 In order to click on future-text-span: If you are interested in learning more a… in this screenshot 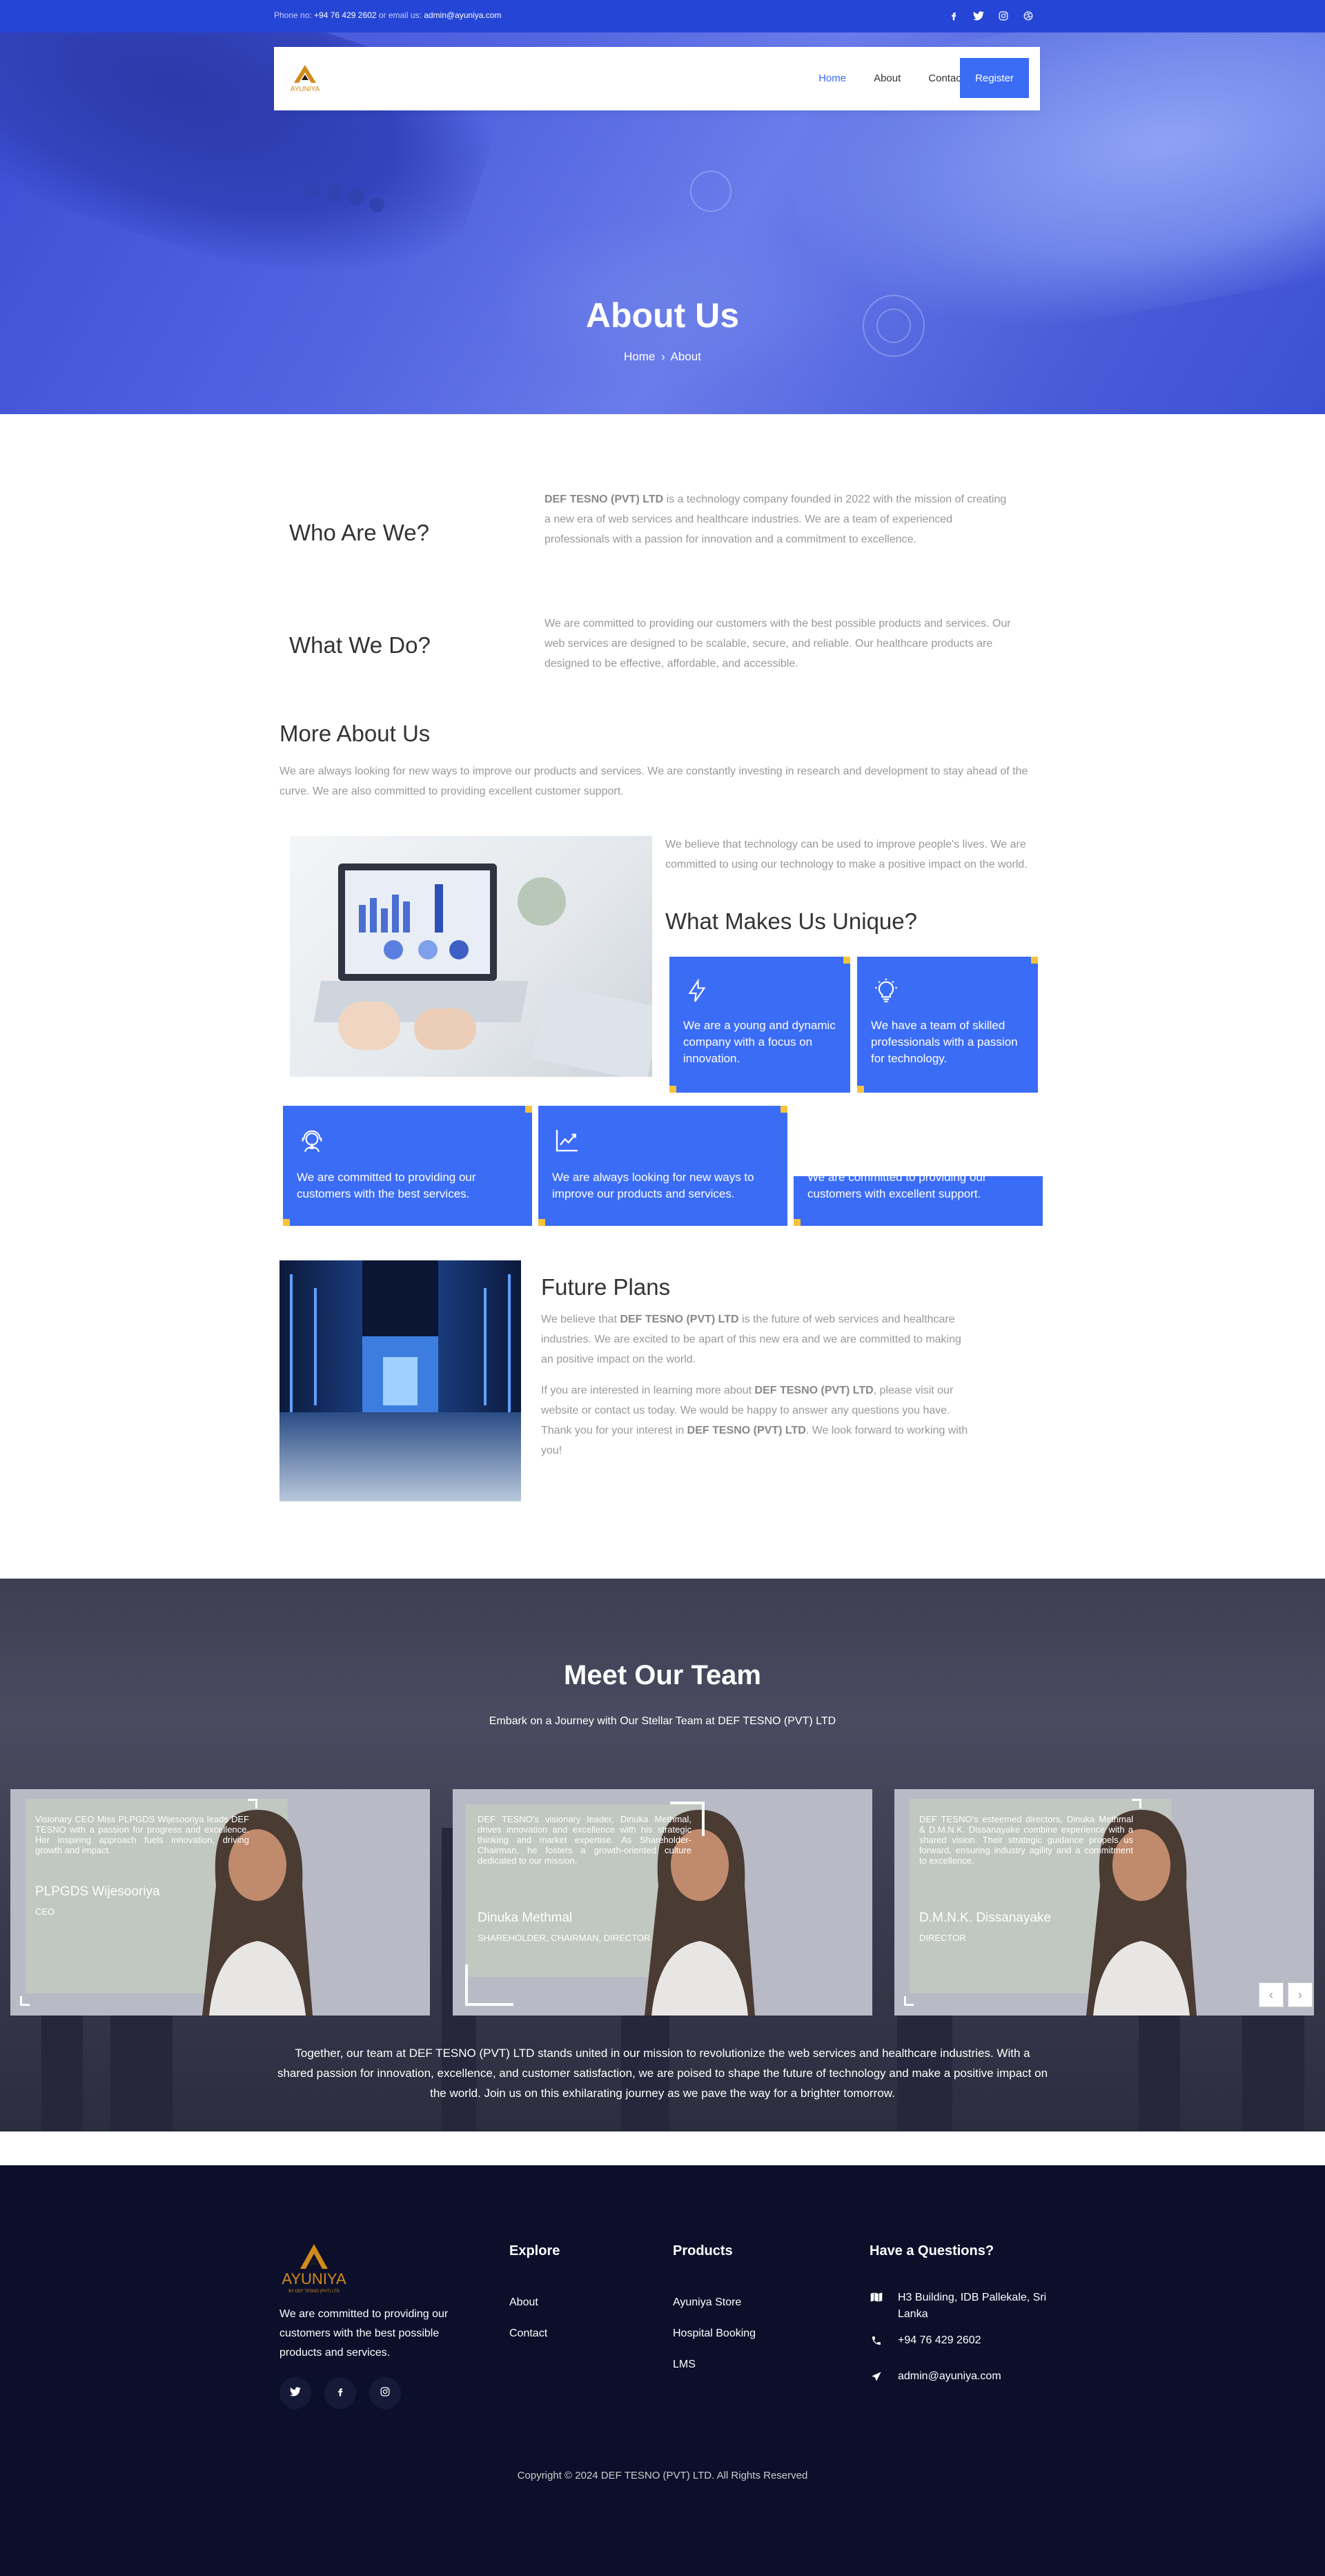, I will do `click(648, 1390)`.